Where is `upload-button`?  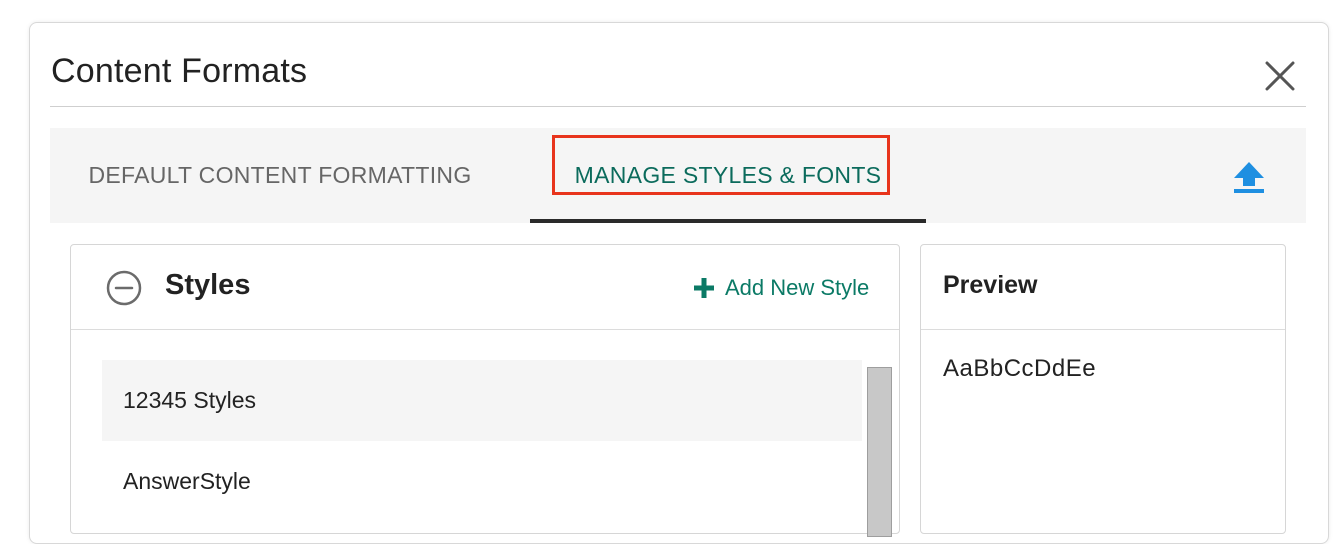 upload-button is located at coordinates (1249, 177).